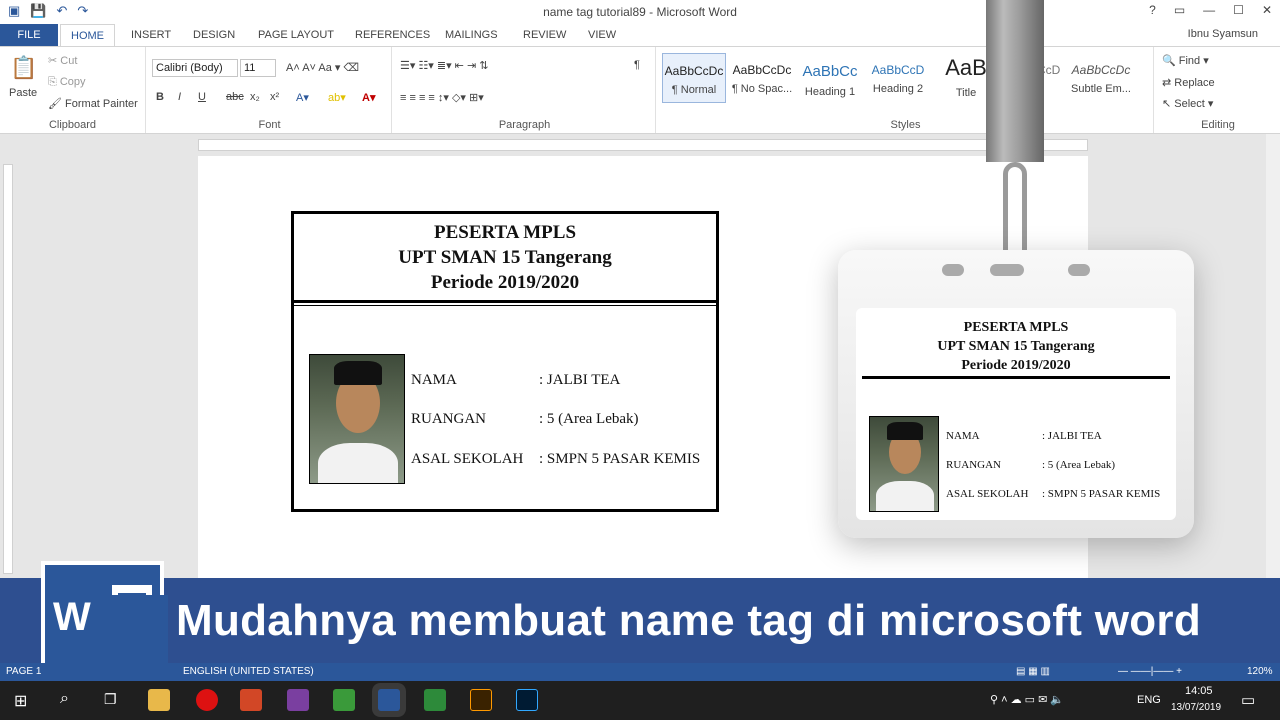 Image resolution: width=1280 pixels, height=720 pixels. Describe the element at coordinates (467, 459) in the screenshot. I see `field-sekolah-label: ASAL SEKOLAH` at that location.